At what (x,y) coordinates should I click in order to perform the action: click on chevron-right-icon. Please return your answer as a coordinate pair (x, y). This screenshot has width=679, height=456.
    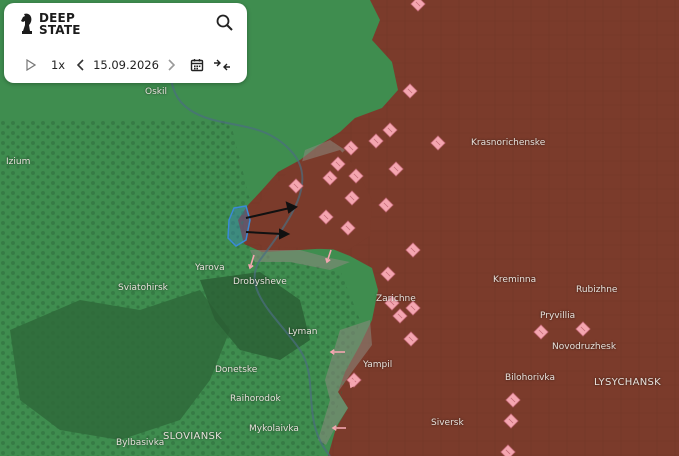
    Looking at the image, I should click on (171, 65).